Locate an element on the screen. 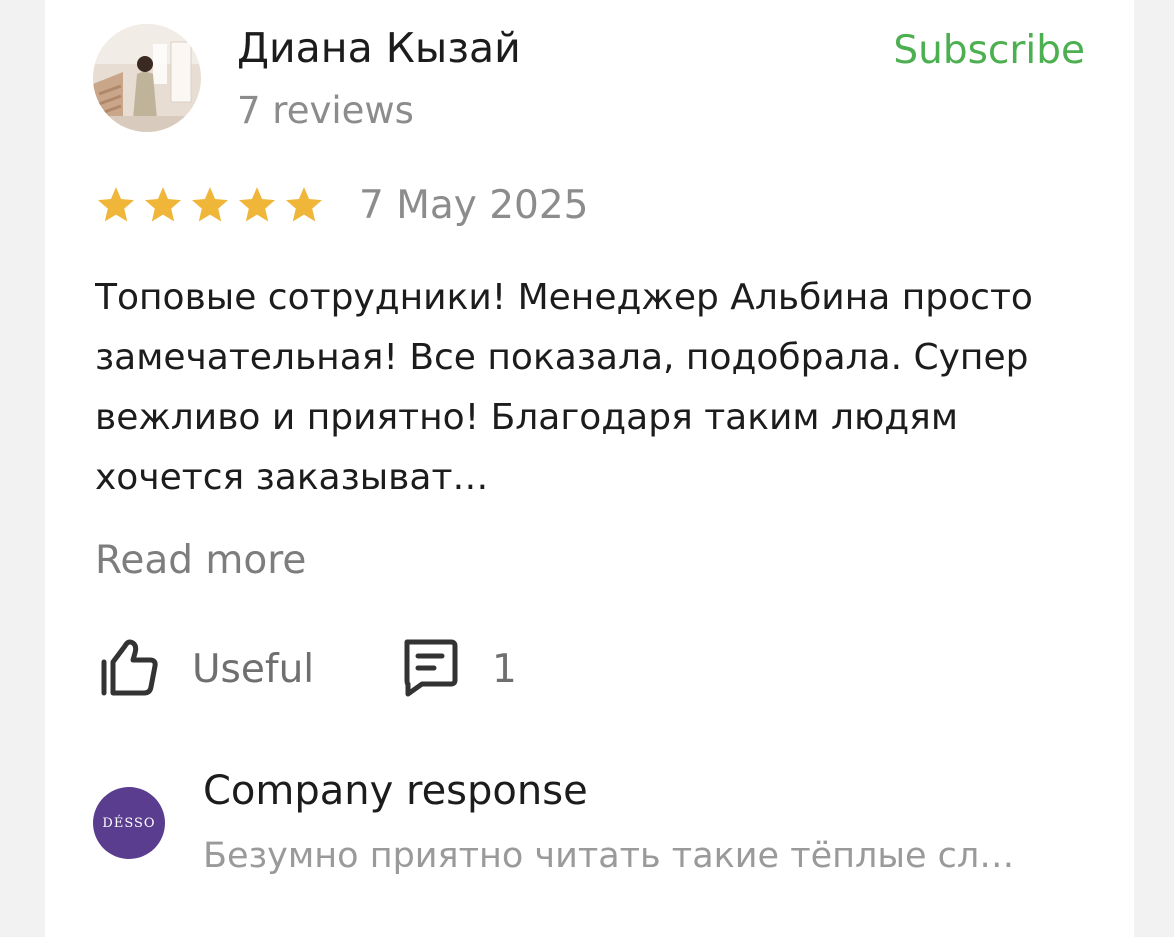  company-response-title: Company response is located at coordinates (395, 791).